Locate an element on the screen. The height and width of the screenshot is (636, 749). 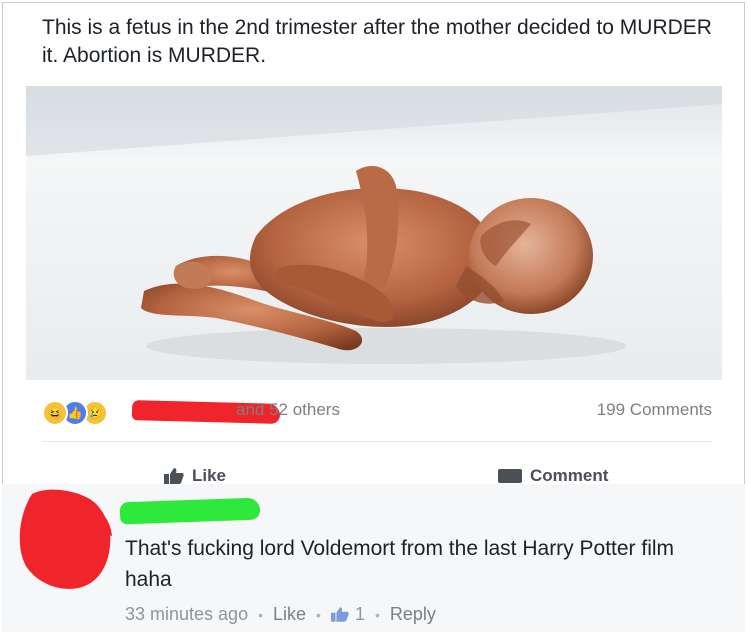
comments-count: 199 Comments is located at coordinates (654, 410).